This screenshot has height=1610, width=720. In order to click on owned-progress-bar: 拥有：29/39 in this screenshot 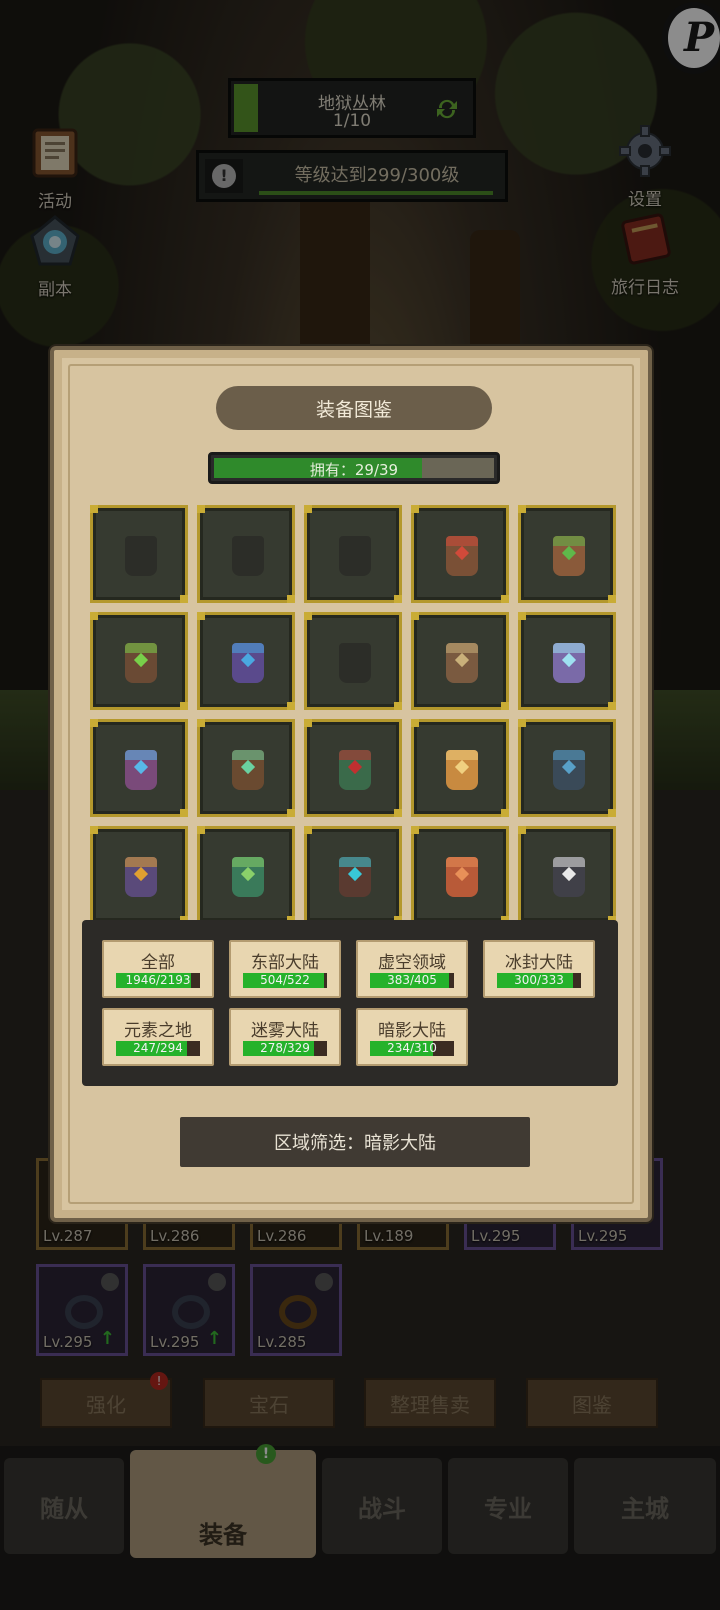, I will do `click(354, 468)`.